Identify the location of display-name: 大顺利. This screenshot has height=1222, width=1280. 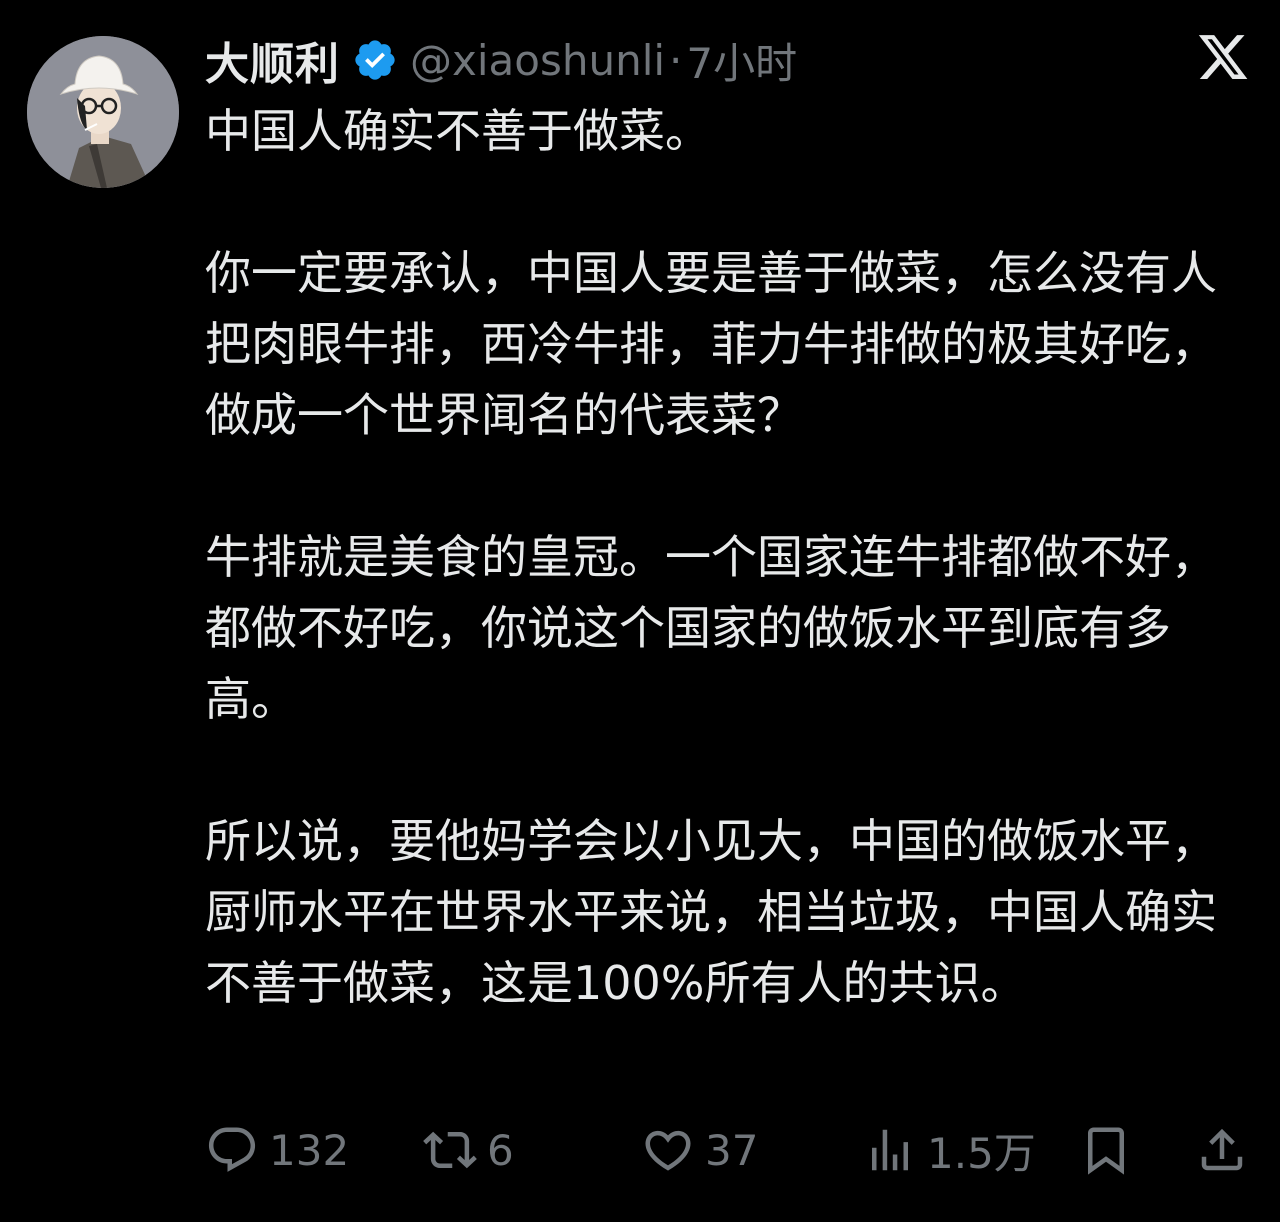
(272, 60).